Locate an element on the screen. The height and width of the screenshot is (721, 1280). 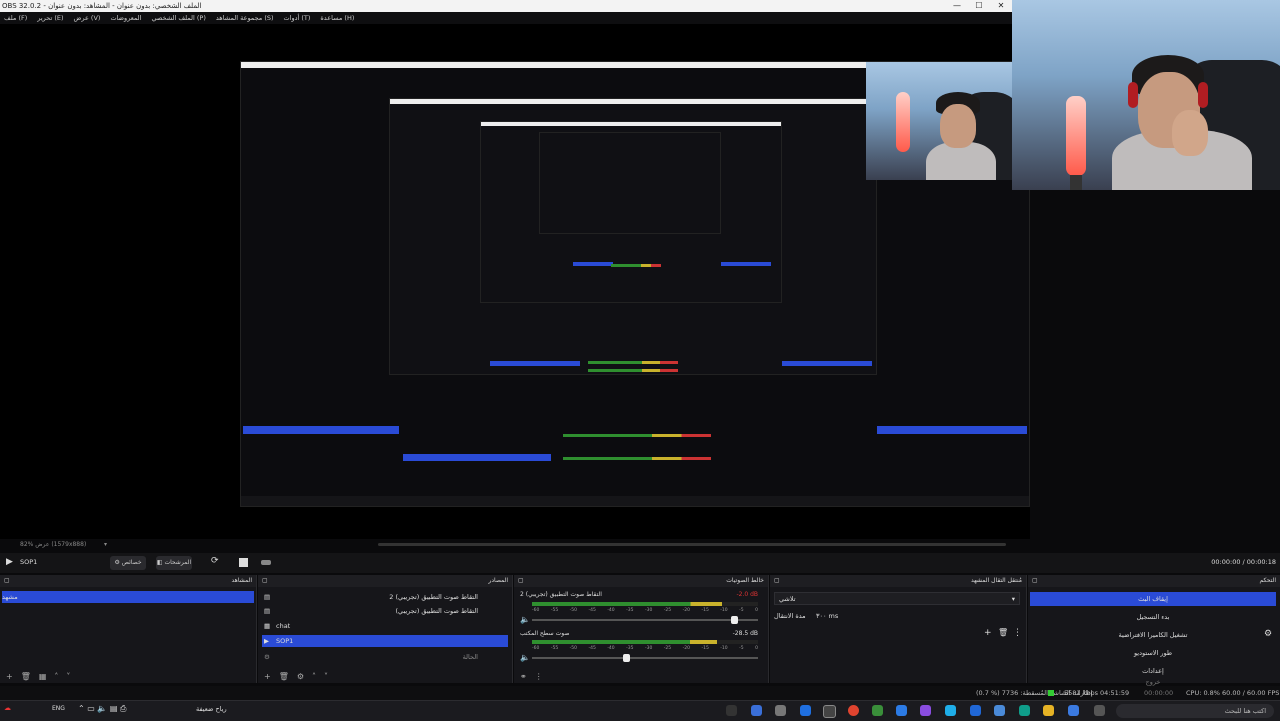
source-item-selected: ▶ SOP1 is located at coordinates (385, 641).